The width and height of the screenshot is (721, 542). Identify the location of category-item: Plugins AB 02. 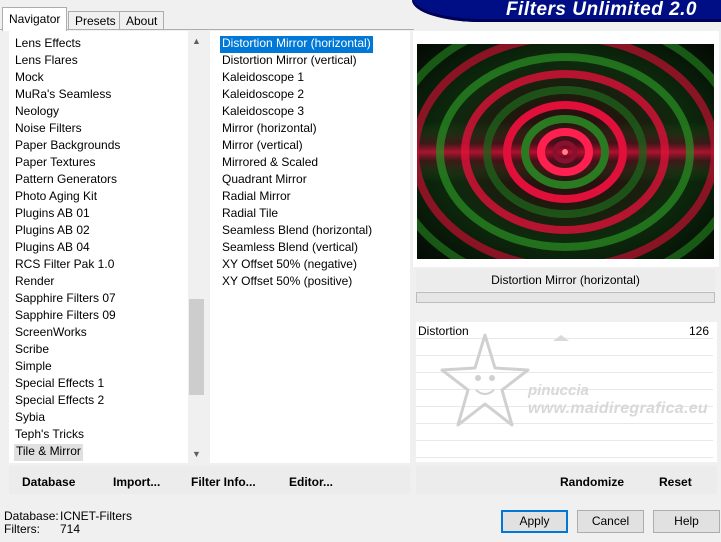
(67, 231).